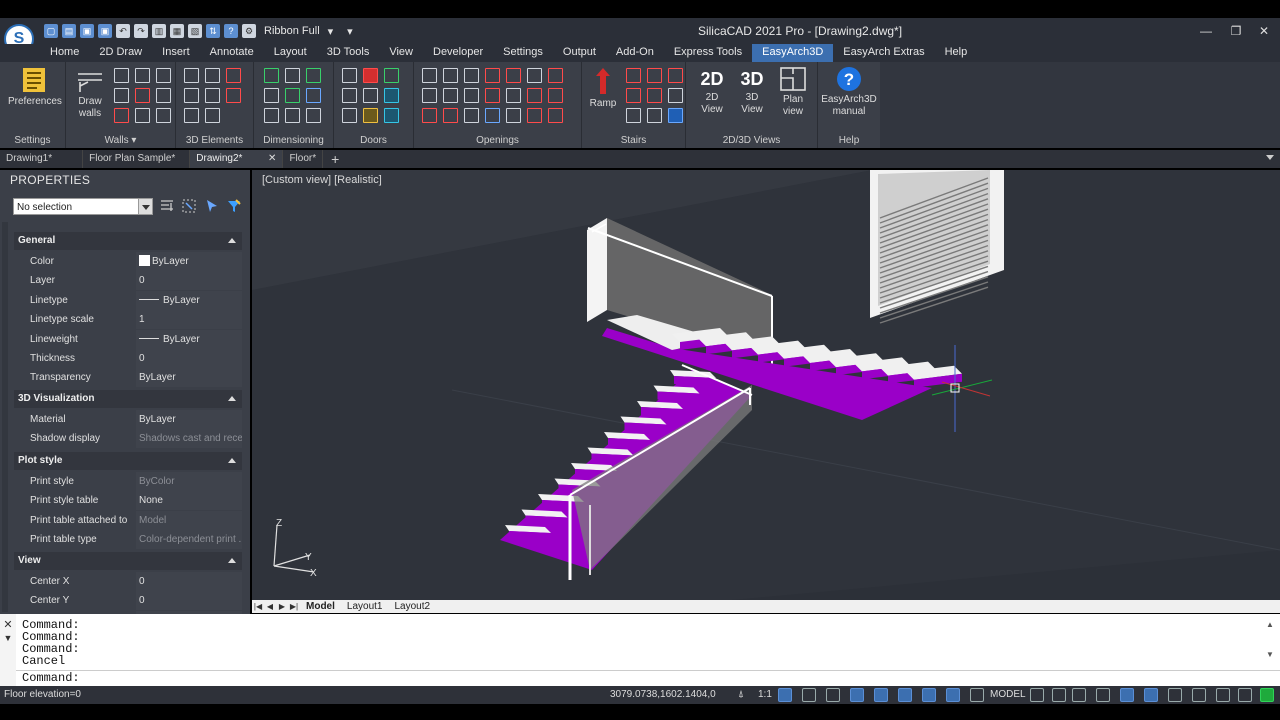  I want to click on property-value: None, so click(189, 501).